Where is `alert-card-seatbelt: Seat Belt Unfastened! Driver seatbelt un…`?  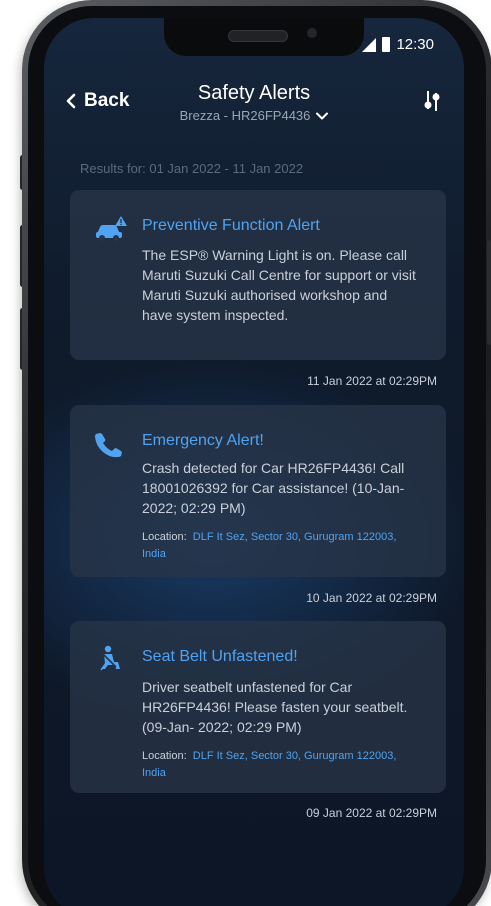 alert-card-seatbelt: Seat Belt Unfastened! Driver seatbelt un… is located at coordinates (258, 707).